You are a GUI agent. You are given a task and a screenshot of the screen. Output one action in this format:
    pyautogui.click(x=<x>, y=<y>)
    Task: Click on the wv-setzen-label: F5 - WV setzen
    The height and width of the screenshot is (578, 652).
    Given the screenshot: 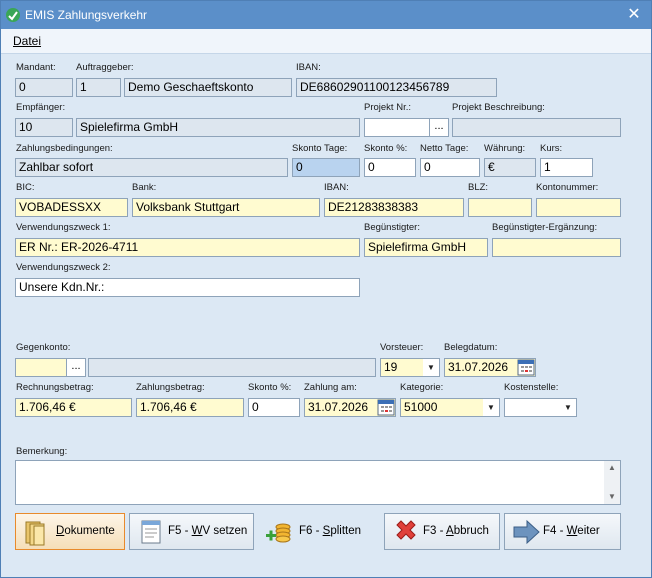 What is the action you would take?
    pyautogui.click(x=208, y=531)
    